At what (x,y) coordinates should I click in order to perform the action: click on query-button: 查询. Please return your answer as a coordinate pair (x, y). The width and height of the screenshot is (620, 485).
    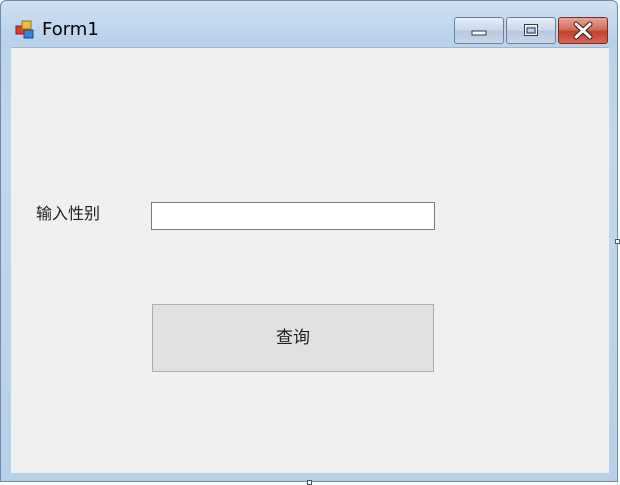
    Looking at the image, I should click on (293, 338).